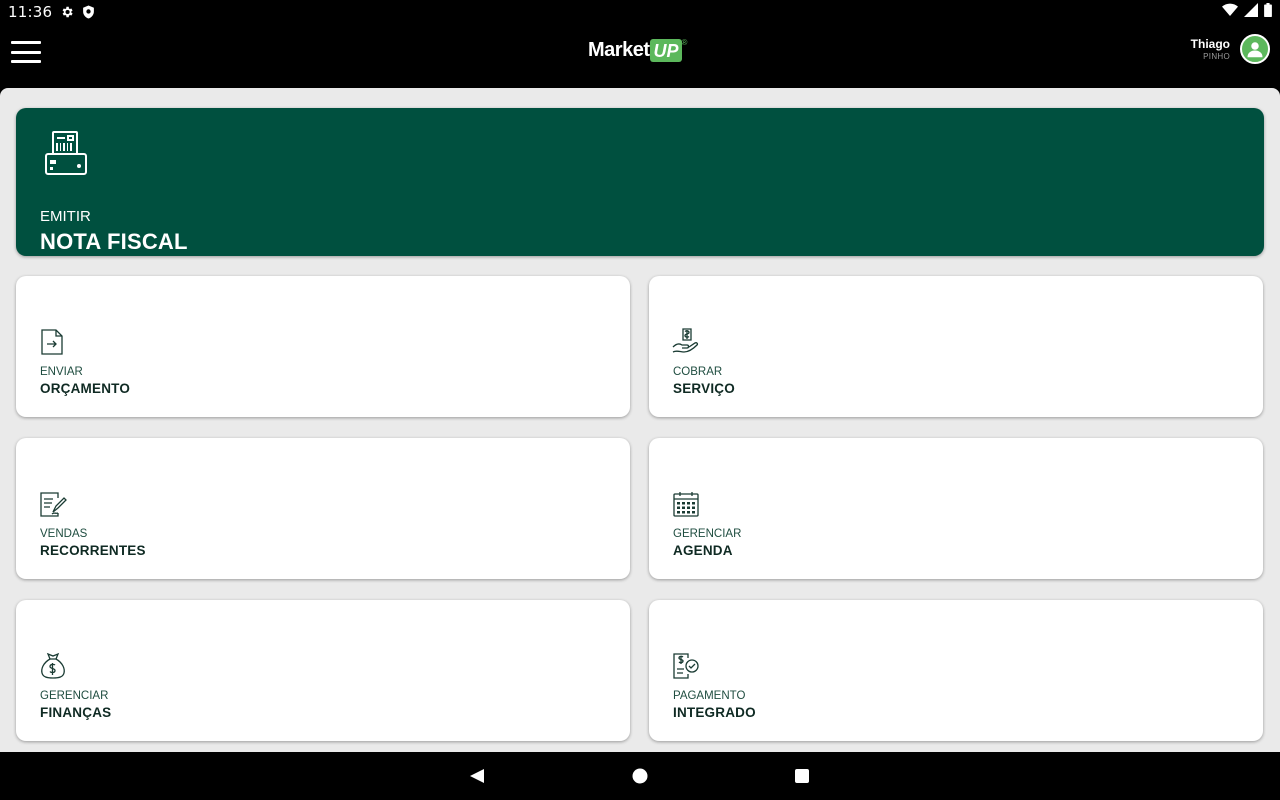 This screenshot has height=800, width=1280. I want to click on user-names: Thiago PINHO, so click(1210, 49).